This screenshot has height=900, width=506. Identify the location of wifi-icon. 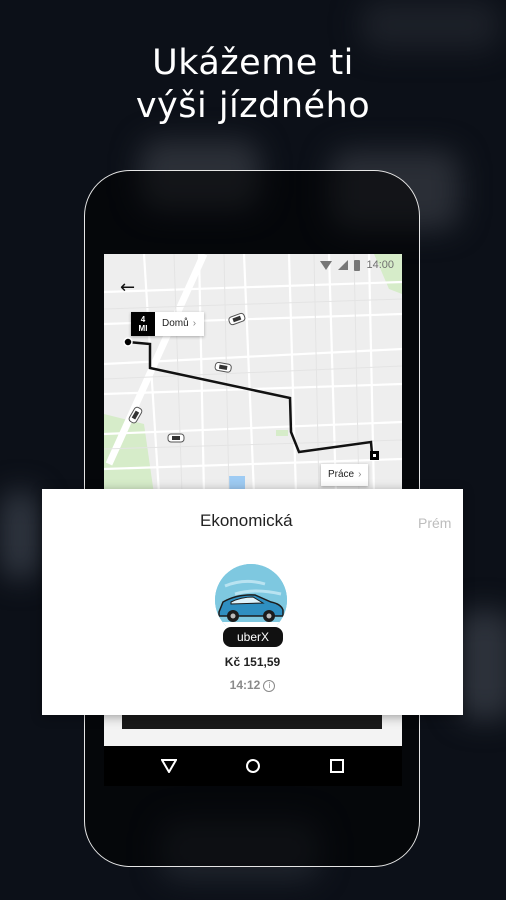
(326, 265).